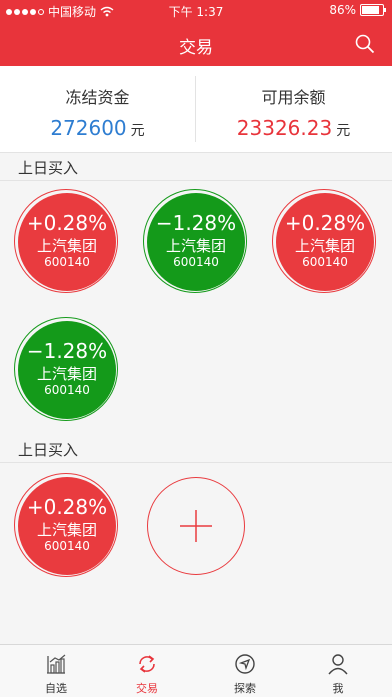 The width and height of the screenshot is (392, 697). What do you see at coordinates (293, 109) in the screenshot?
I see `available-funds: 可用余额 23326.23 元` at bounding box center [293, 109].